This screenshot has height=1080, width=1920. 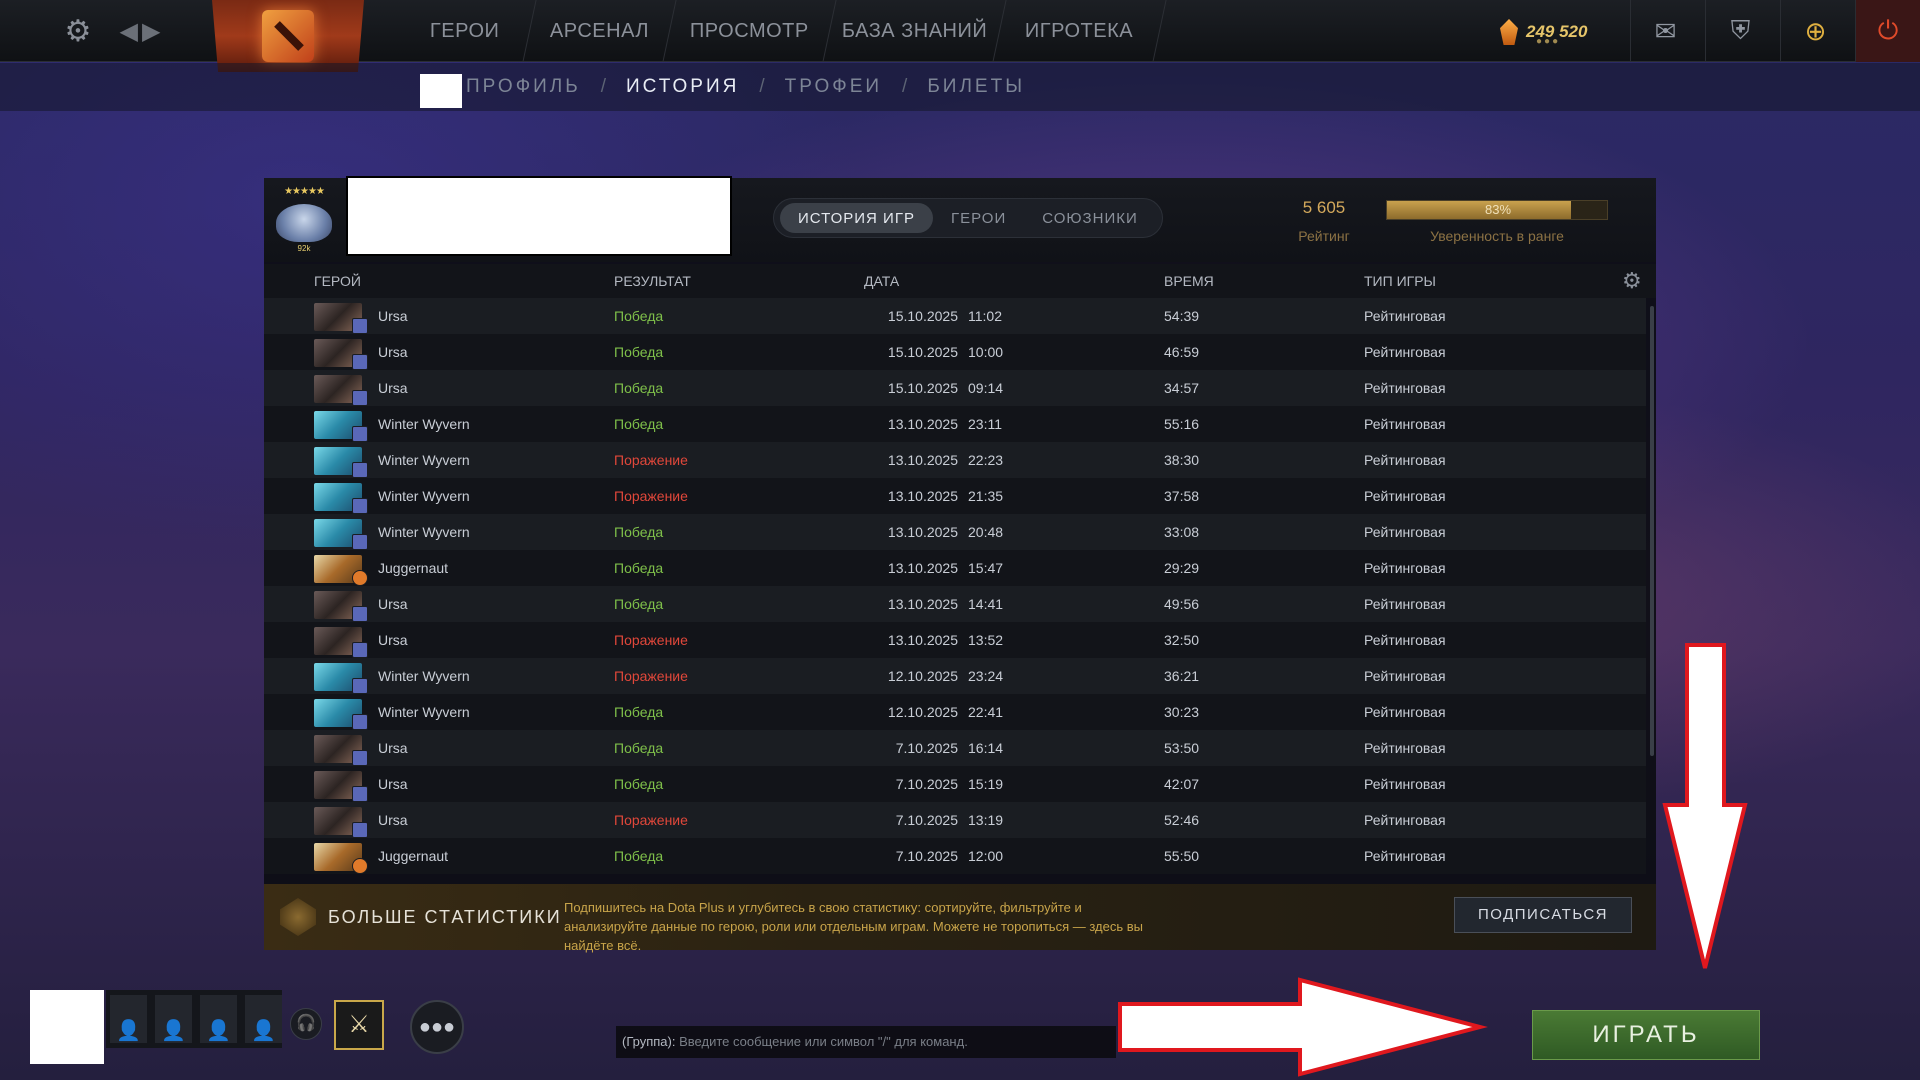 What do you see at coordinates (1189, 281) in the screenshot?
I see `col-duration: ВРЕМЯ` at bounding box center [1189, 281].